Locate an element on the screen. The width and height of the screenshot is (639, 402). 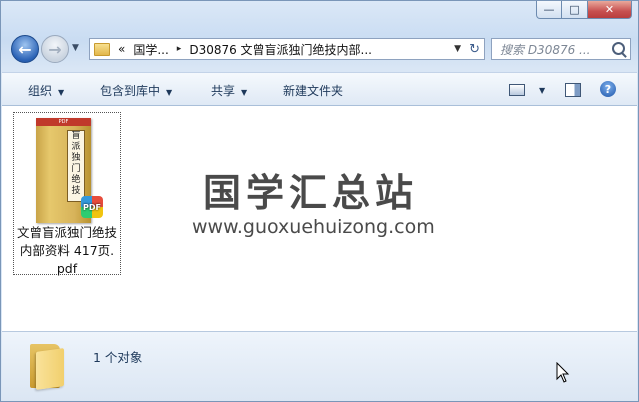
preview-pane-icon is located at coordinates (573, 90).